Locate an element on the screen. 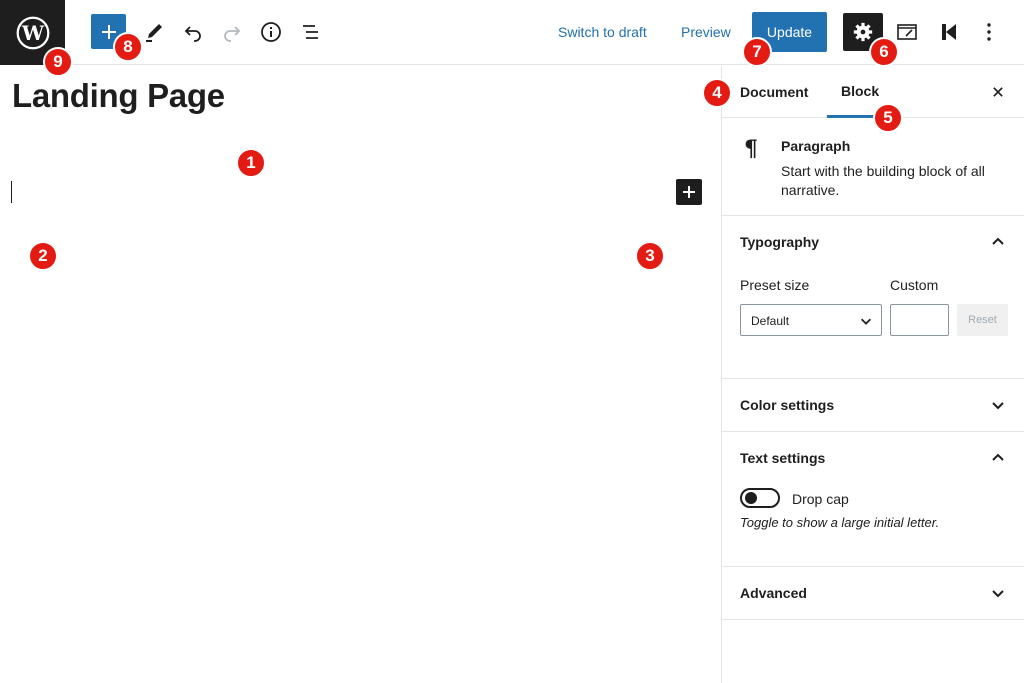  list-view-icon is located at coordinates (310, 32).